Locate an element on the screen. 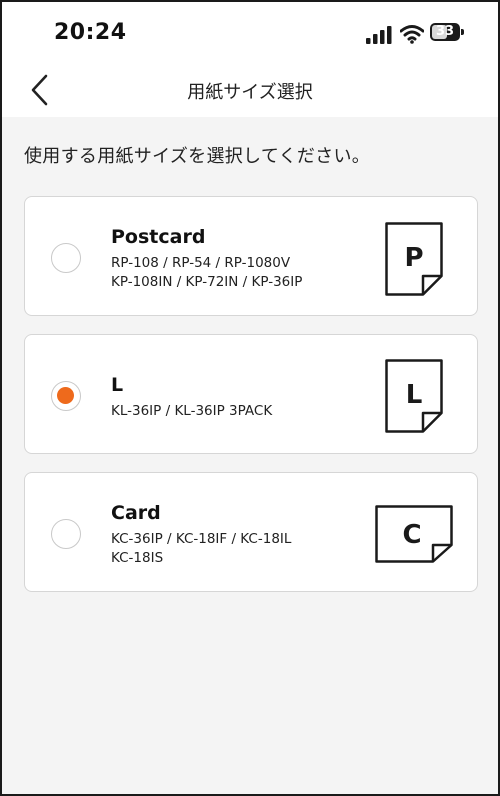 The height and width of the screenshot is (796, 500). paper-icon: C is located at coordinates (414, 534).